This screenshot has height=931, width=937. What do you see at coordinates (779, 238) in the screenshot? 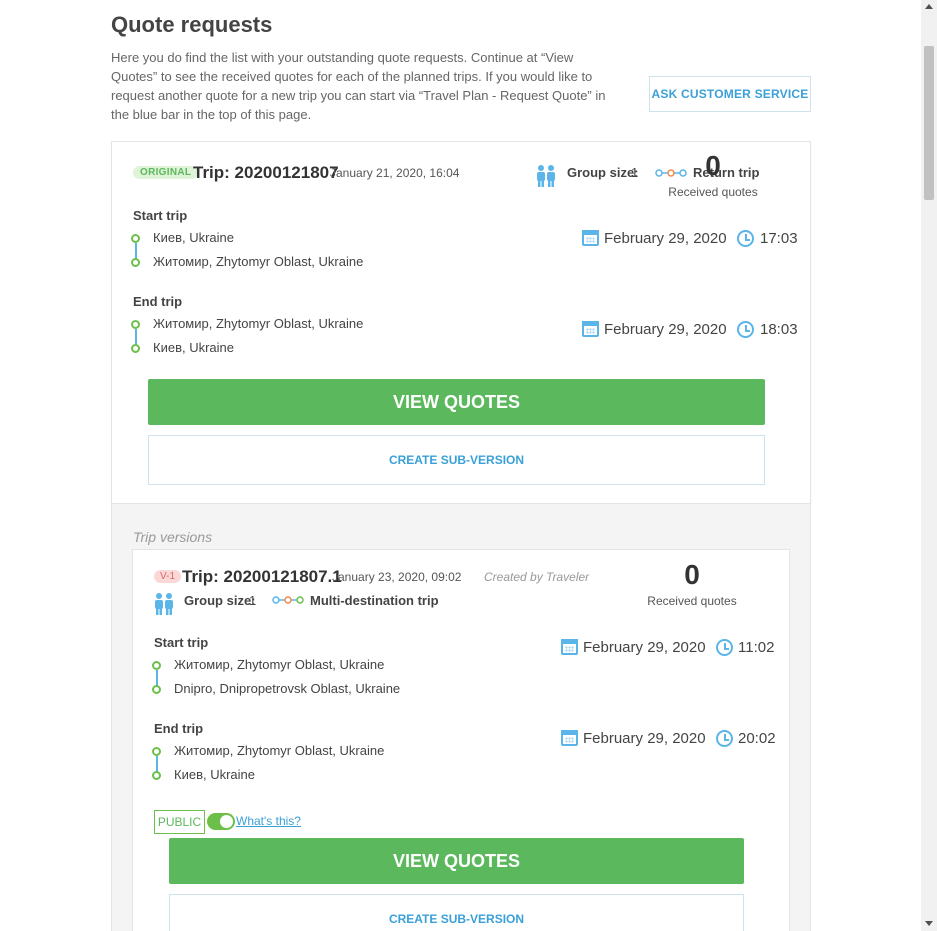
I see `start-time: 17:03` at bounding box center [779, 238].